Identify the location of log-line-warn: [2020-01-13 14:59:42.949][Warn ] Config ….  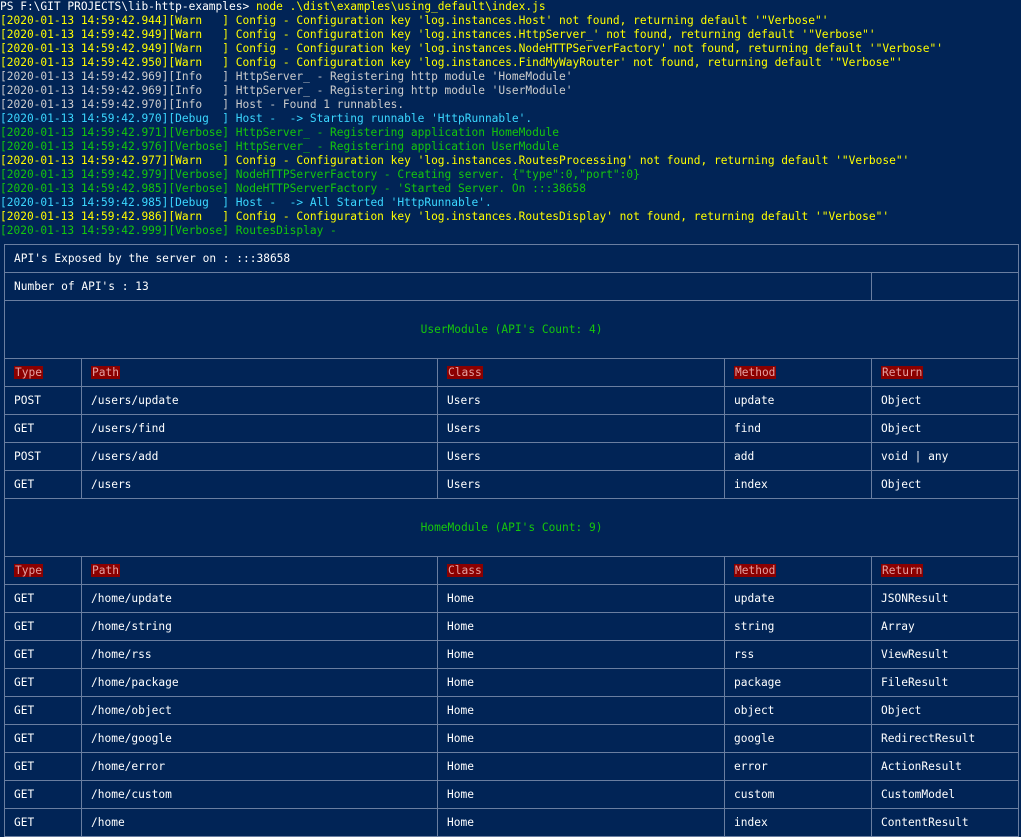
(471, 48).